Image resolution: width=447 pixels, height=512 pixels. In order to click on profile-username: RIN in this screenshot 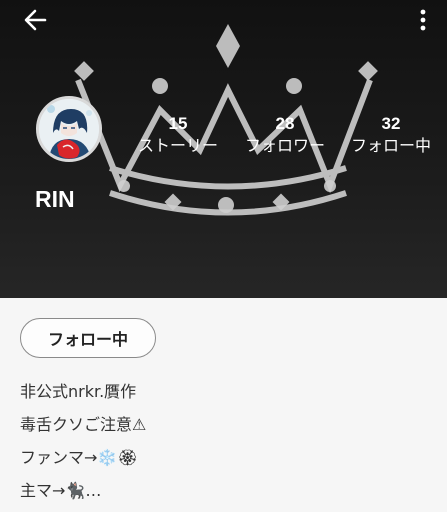, I will do `click(55, 199)`.